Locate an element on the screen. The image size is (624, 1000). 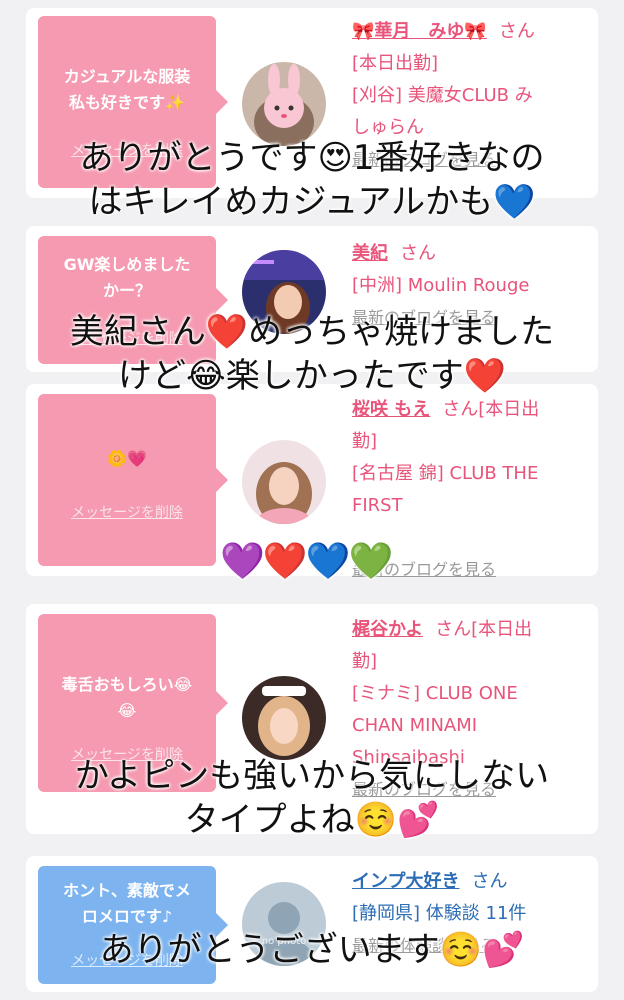
message-text: 毒舌おもしろい😂 😂 is located at coordinates (127, 697).